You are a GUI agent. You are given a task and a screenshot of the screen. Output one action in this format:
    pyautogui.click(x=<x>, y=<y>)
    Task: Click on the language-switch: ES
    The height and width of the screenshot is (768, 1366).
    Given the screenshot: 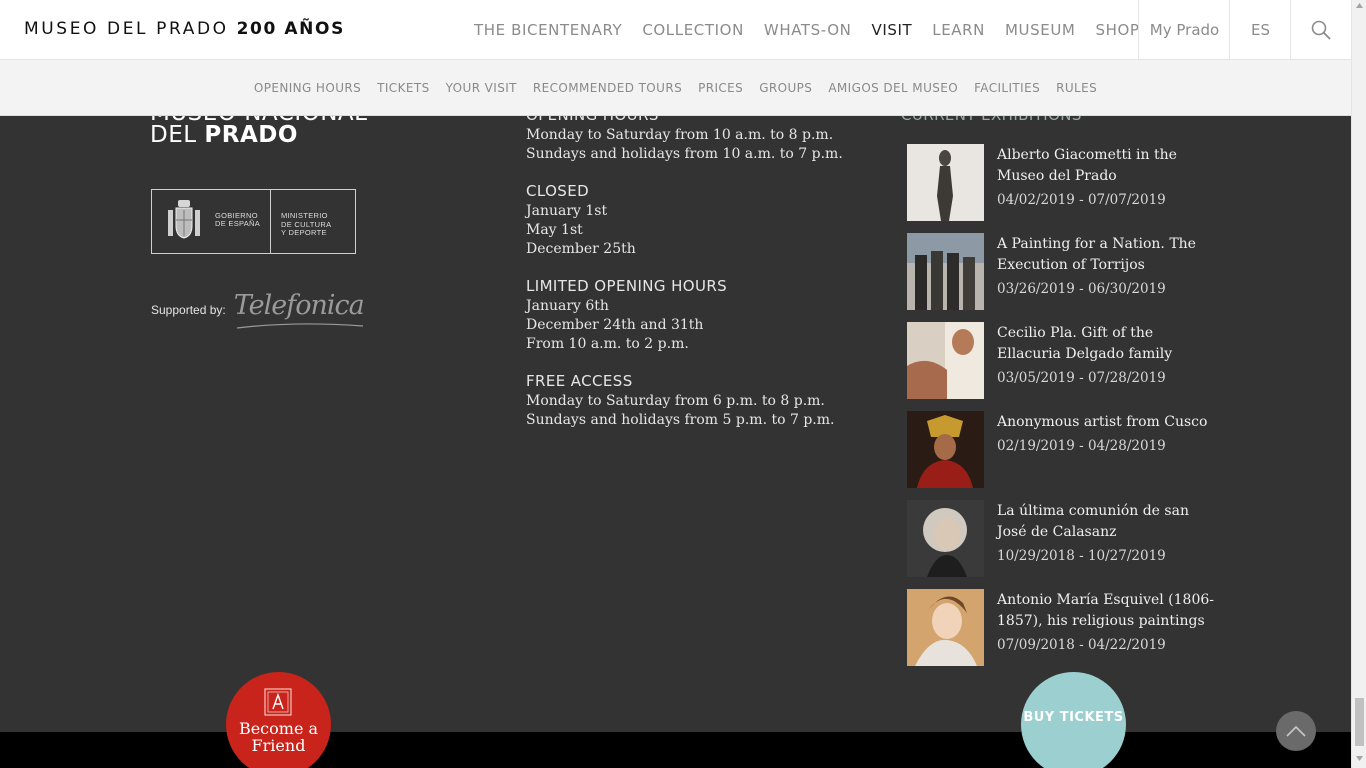 What is the action you would take?
    pyautogui.click(x=1260, y=30)
    